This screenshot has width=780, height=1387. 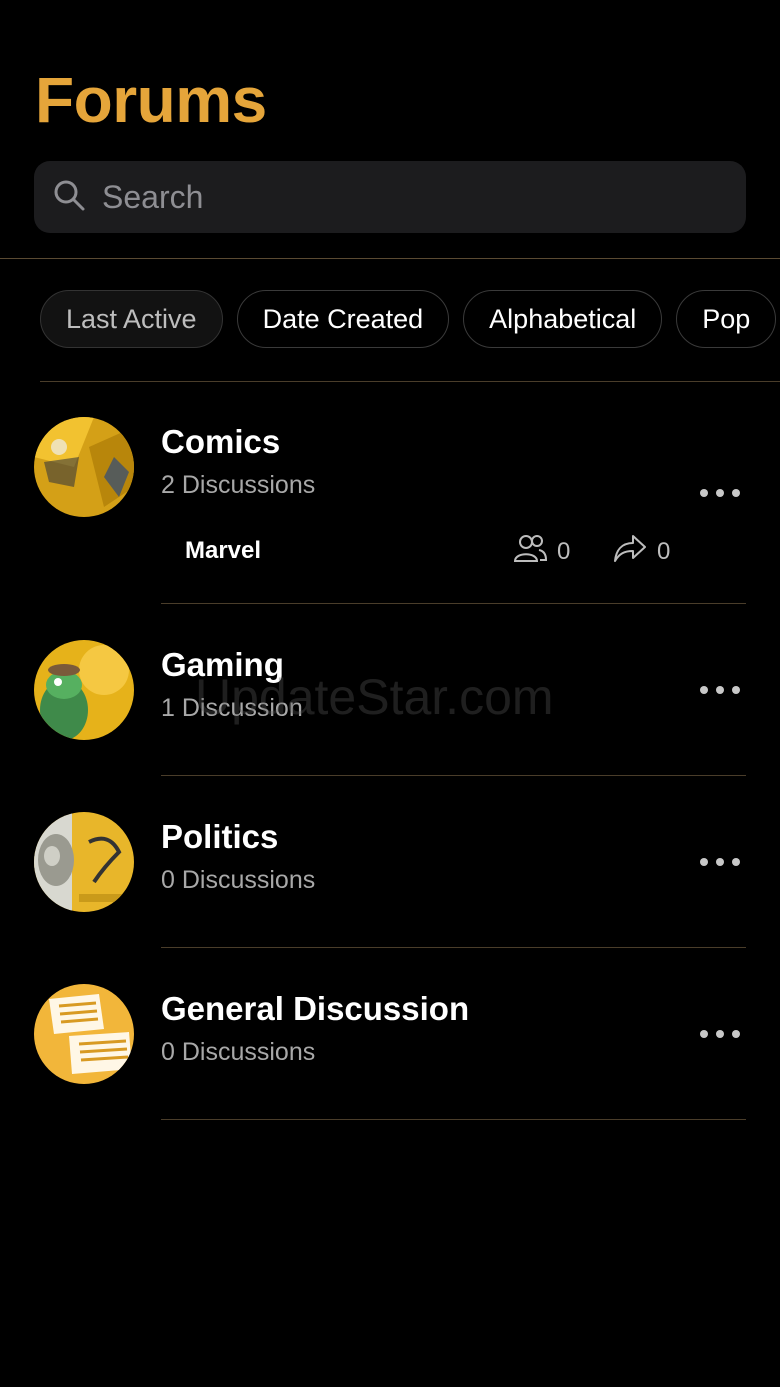 What do you see at coordinates (131, 319) in the screenshot?
I see `chip-last-active: Last Active` at bounding box center [131, 319].